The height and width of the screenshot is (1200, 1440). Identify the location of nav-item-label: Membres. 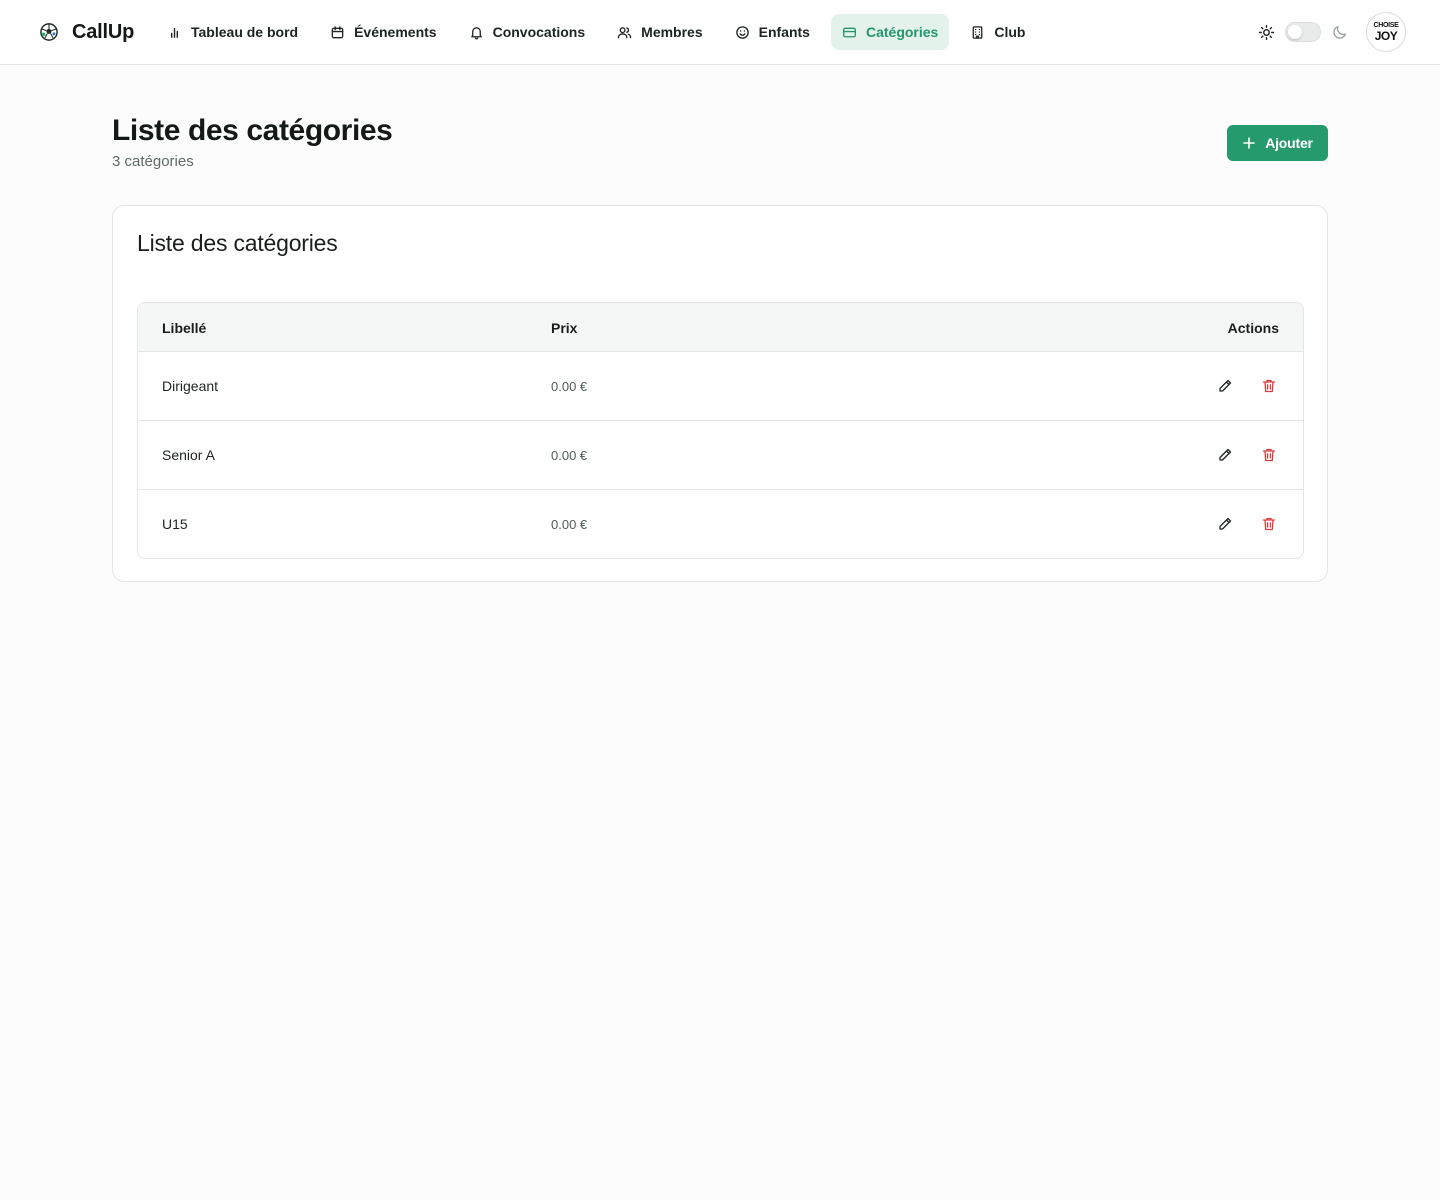
(672, 32).